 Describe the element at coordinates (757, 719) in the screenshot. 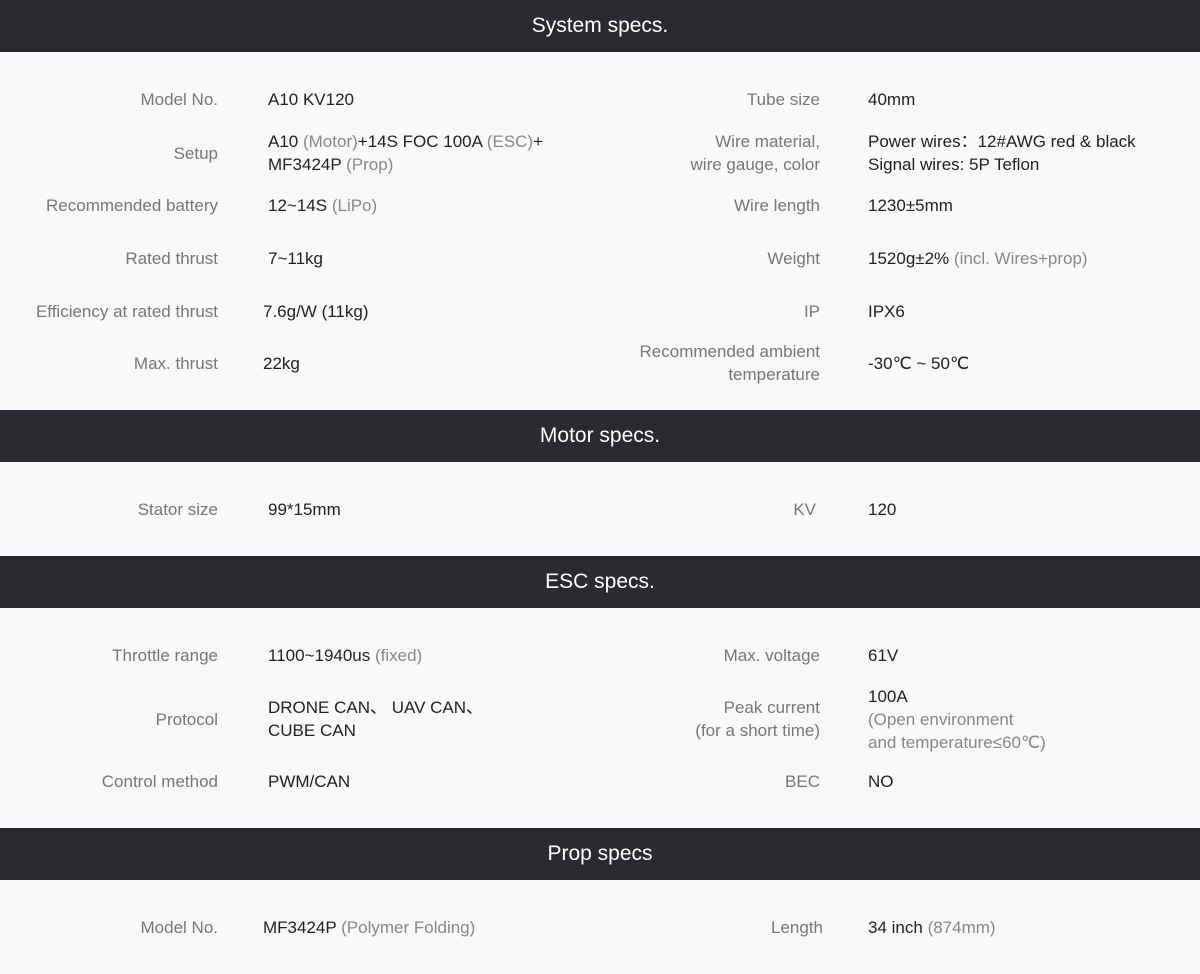

I see `spec-label: Peak current (for a short time)` at that location.